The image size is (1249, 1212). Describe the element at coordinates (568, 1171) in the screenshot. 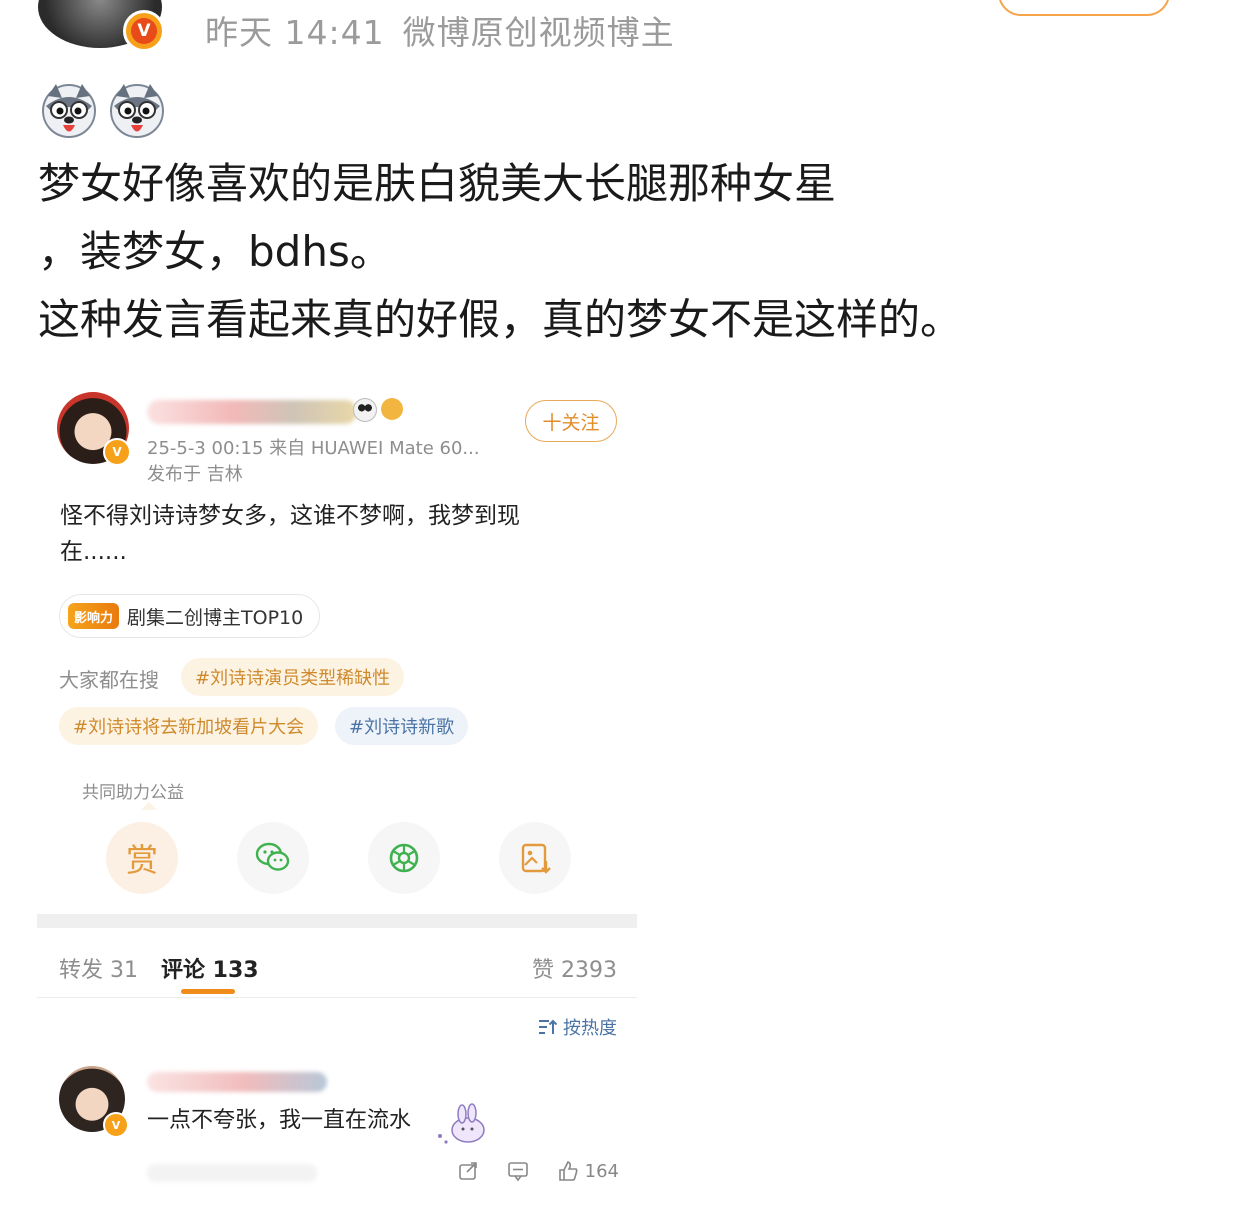

I see `thumbs-up-icon` at that location.